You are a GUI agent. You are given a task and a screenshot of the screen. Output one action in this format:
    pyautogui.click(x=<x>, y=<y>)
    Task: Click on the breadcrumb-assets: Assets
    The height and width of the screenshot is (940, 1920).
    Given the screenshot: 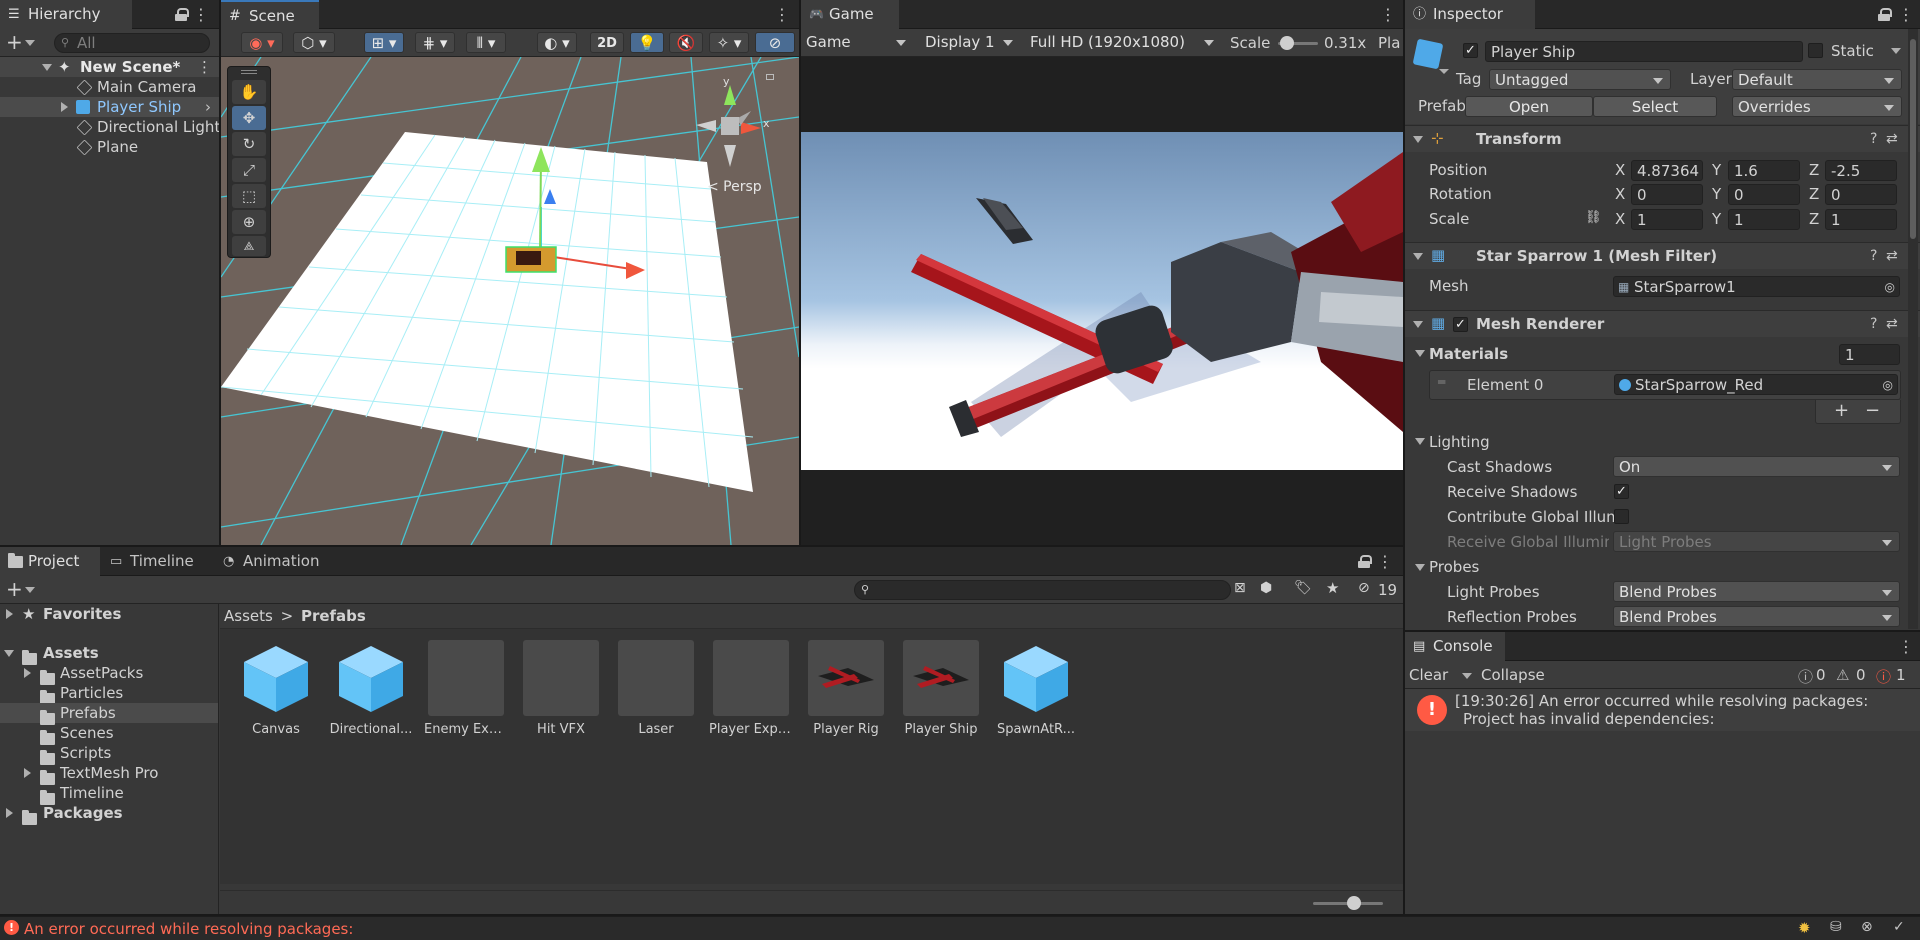 What is the action you would take?
    pyautogui.click(x=248, y=616)
    